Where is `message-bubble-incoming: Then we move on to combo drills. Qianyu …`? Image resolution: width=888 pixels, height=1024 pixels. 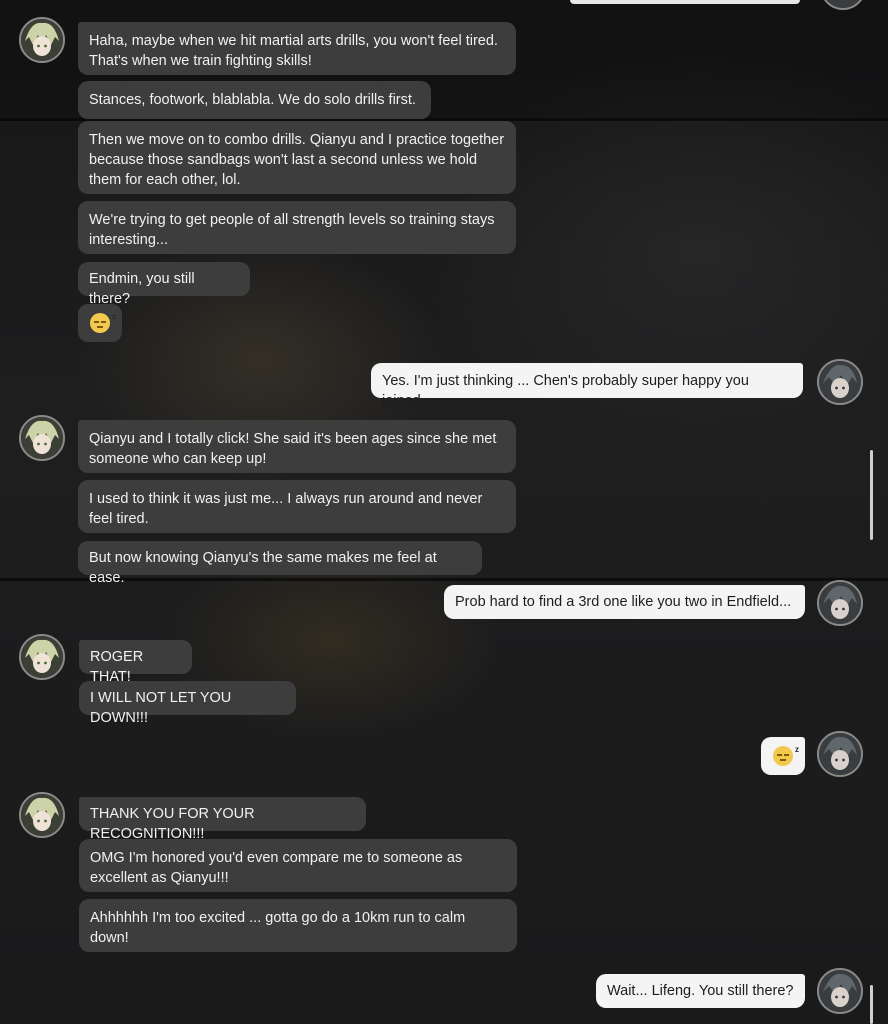
message-bubble-incoming: Then we move on to combo drills. Qianyu … is located at coordinates (297, 157).